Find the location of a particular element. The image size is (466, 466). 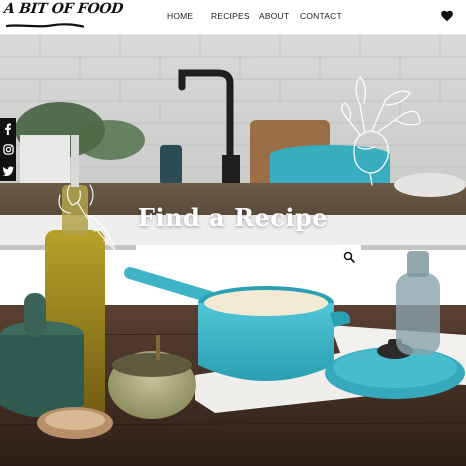

recipe-search-bar is located at coordinates (248, 256).